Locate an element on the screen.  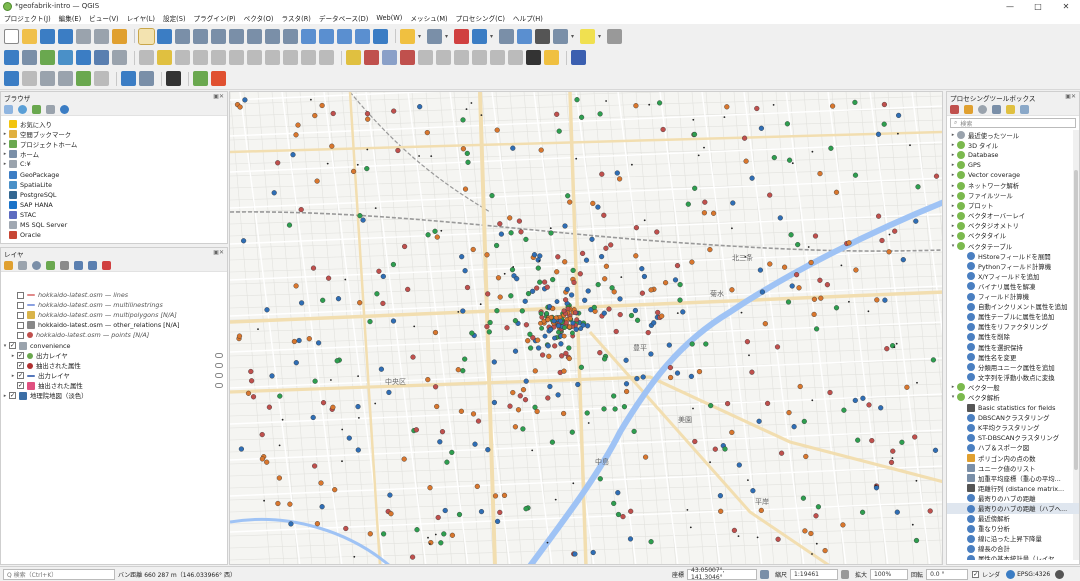
processing-item: X/Yフィールドを追加 is located at coordinates (1013, 276).